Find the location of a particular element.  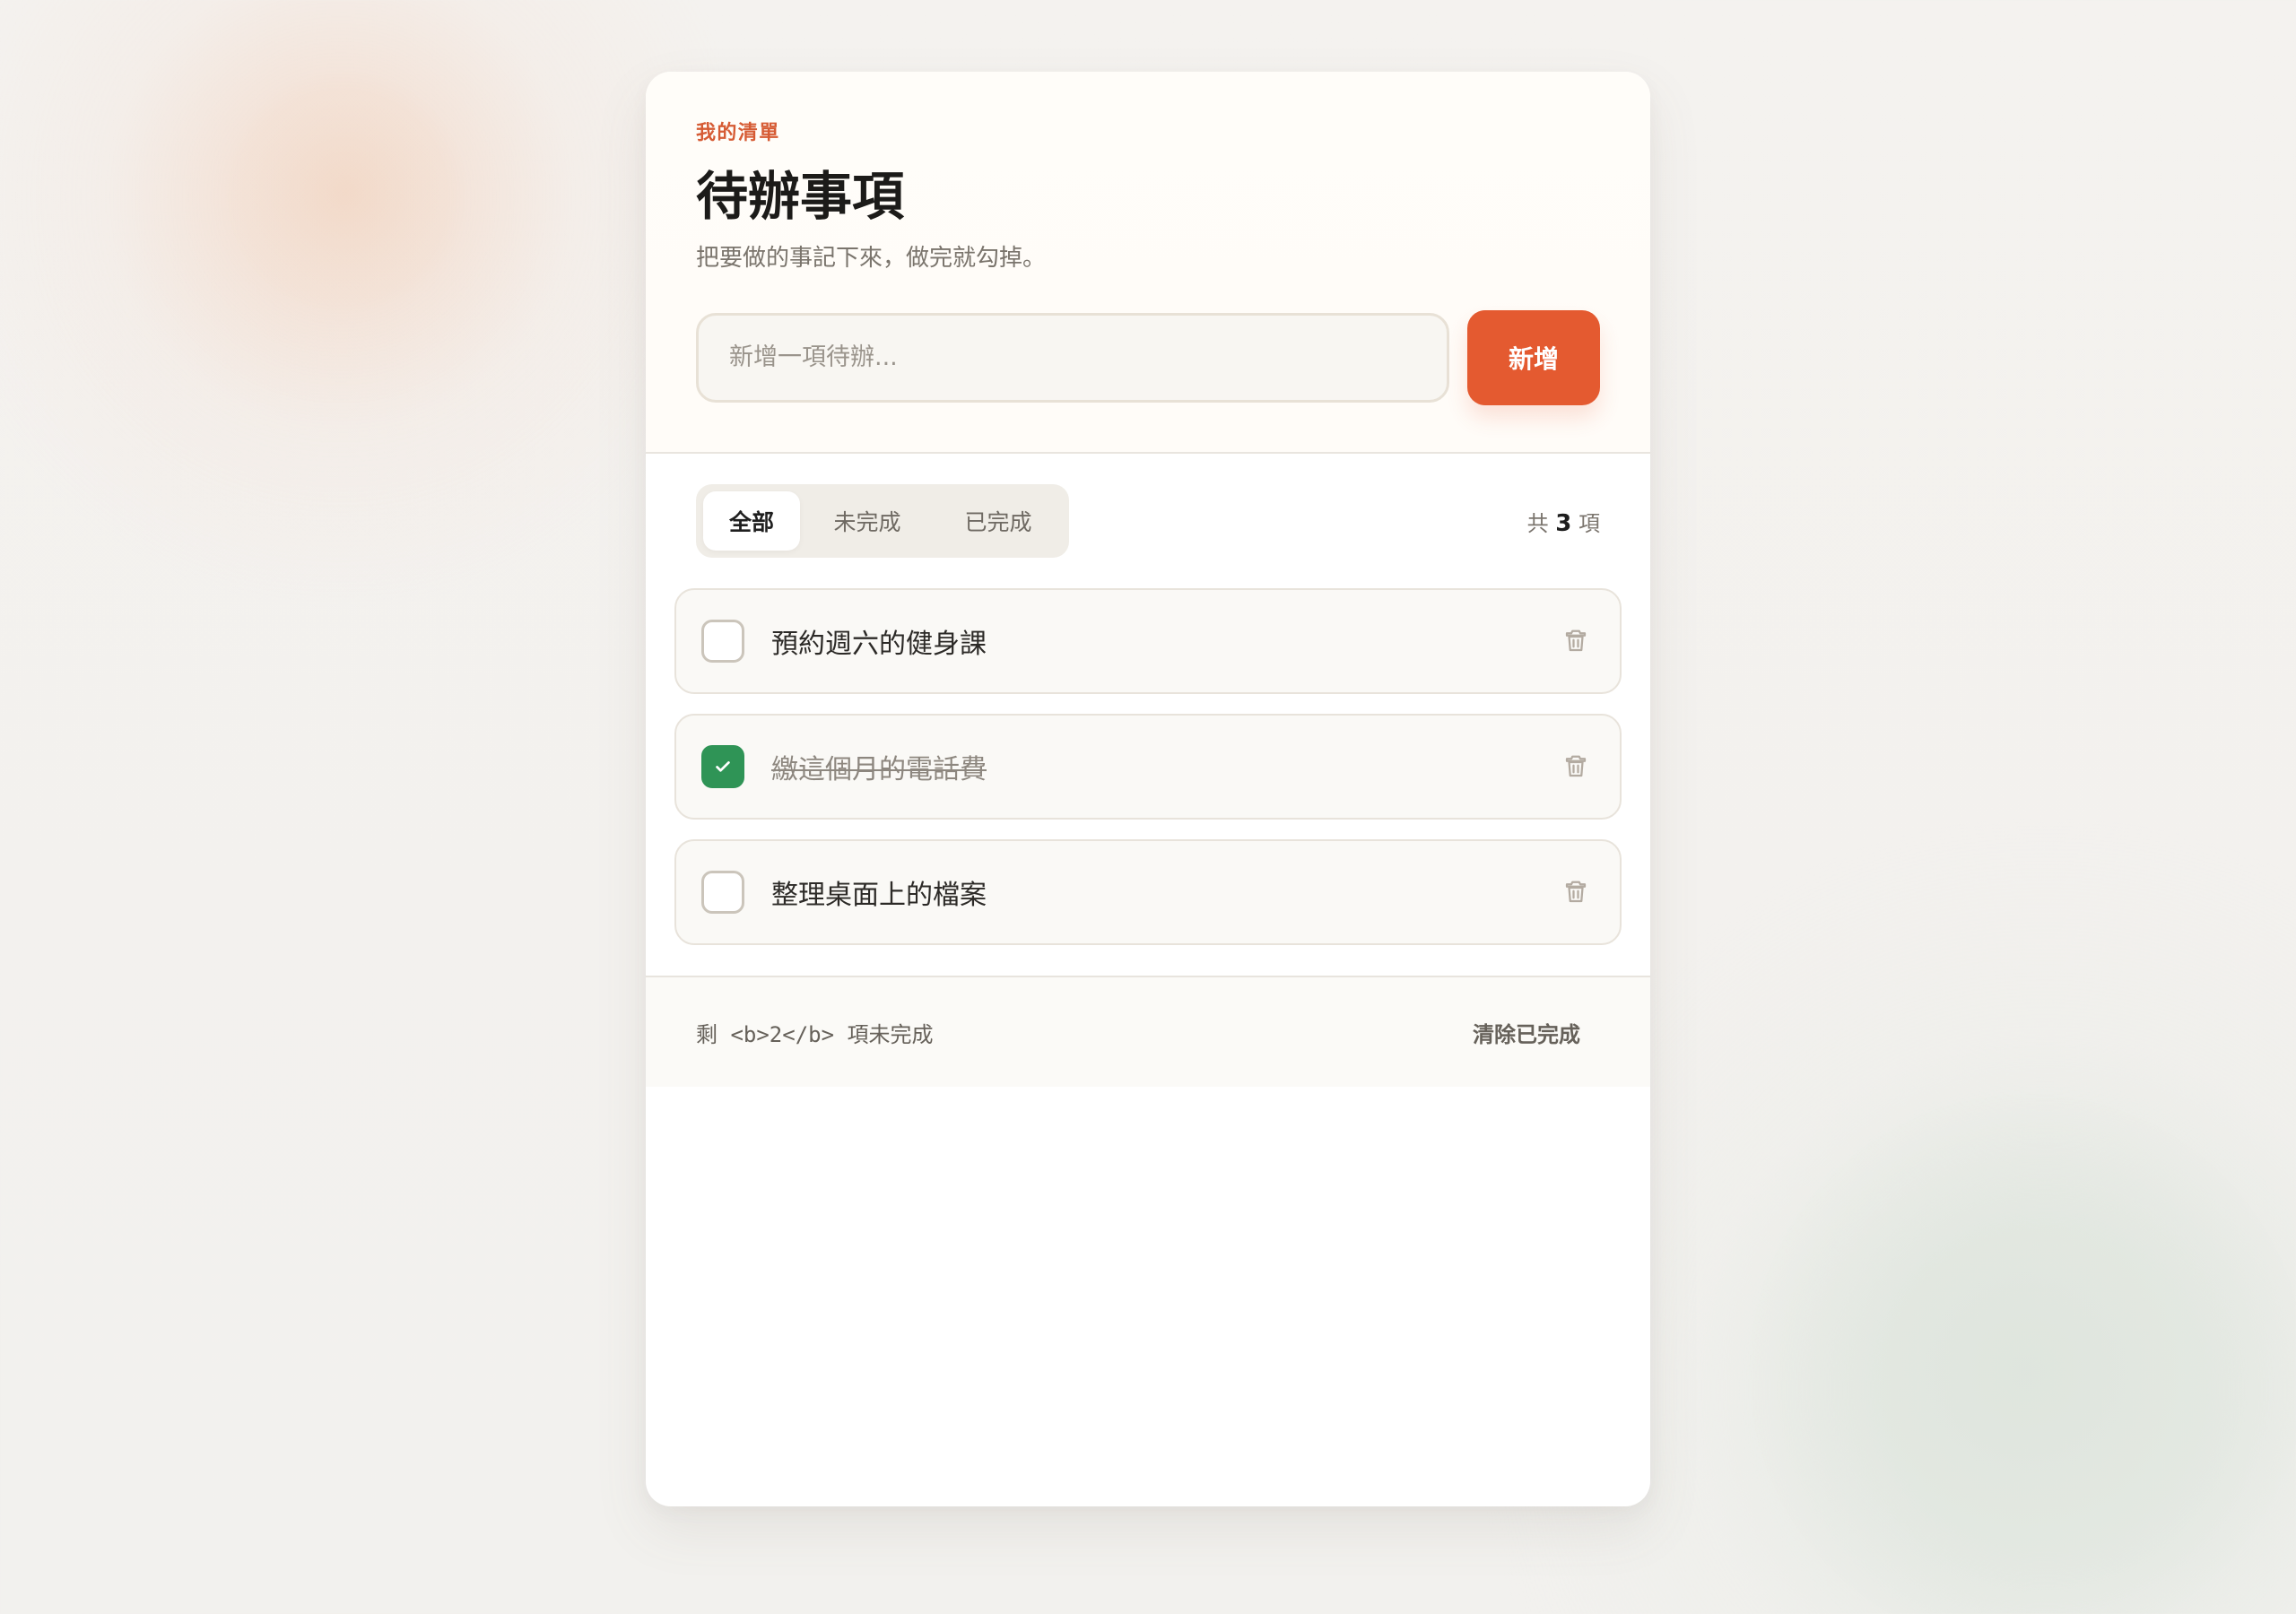

add-todo-button: 新增 is located at coordinates (1533, 357).